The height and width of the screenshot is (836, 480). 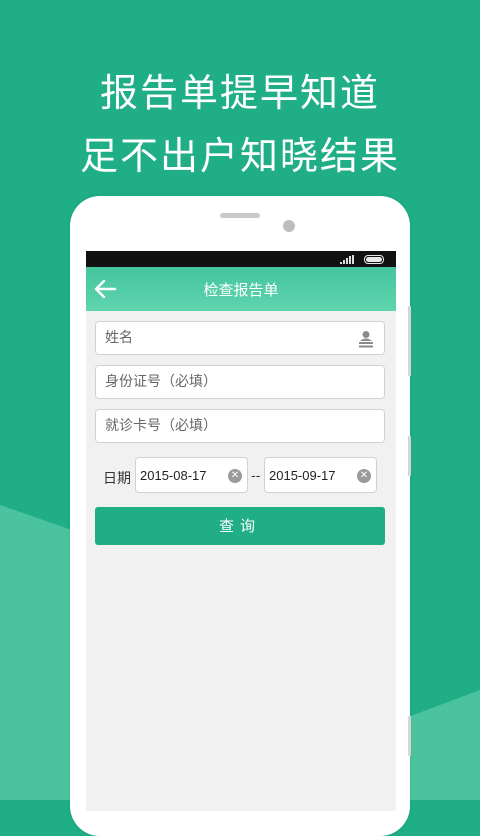 What do you see at coordinates (225, 382) in the screenshot?
I see `id-number-input` at bounding box center [225, 382].